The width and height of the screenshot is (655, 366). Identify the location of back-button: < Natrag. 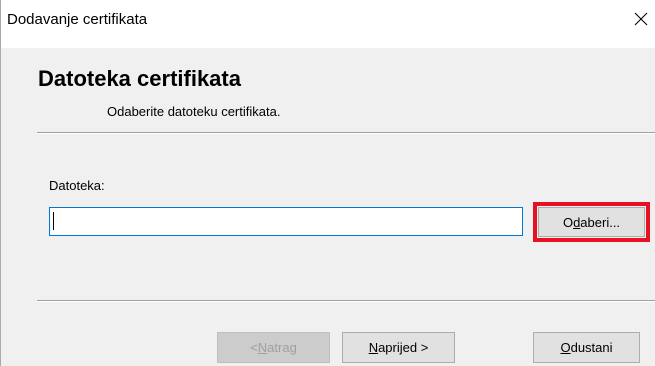
(273, 347).